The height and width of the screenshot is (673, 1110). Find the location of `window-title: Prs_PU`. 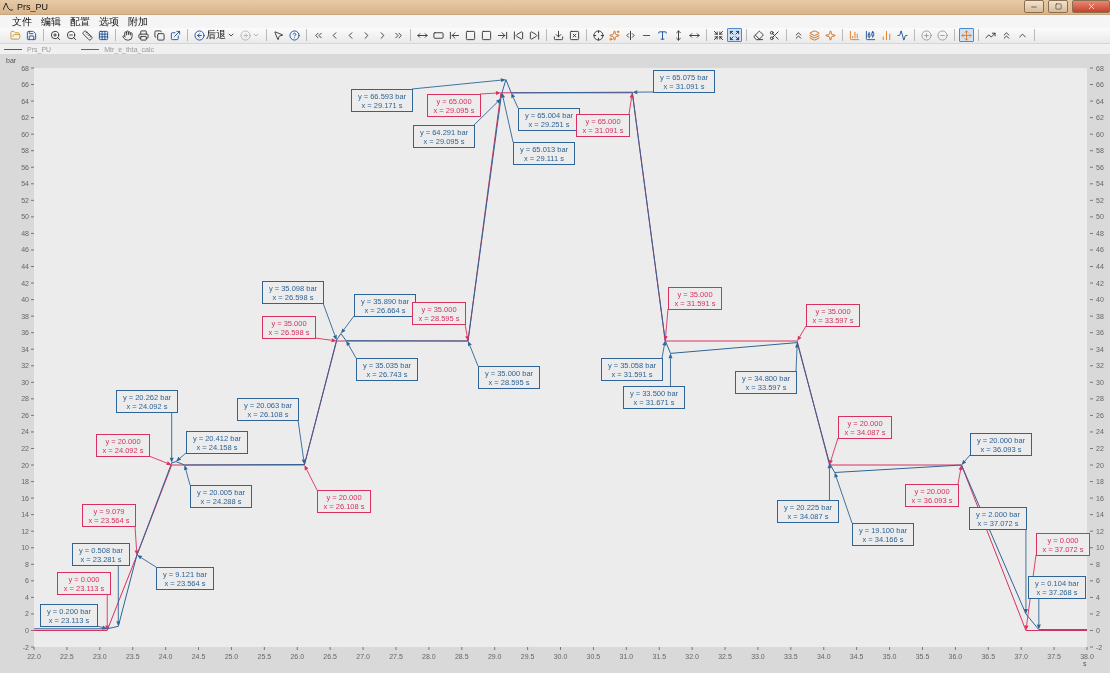

window-title: Prs_PU is located at coordinates (33, 6).